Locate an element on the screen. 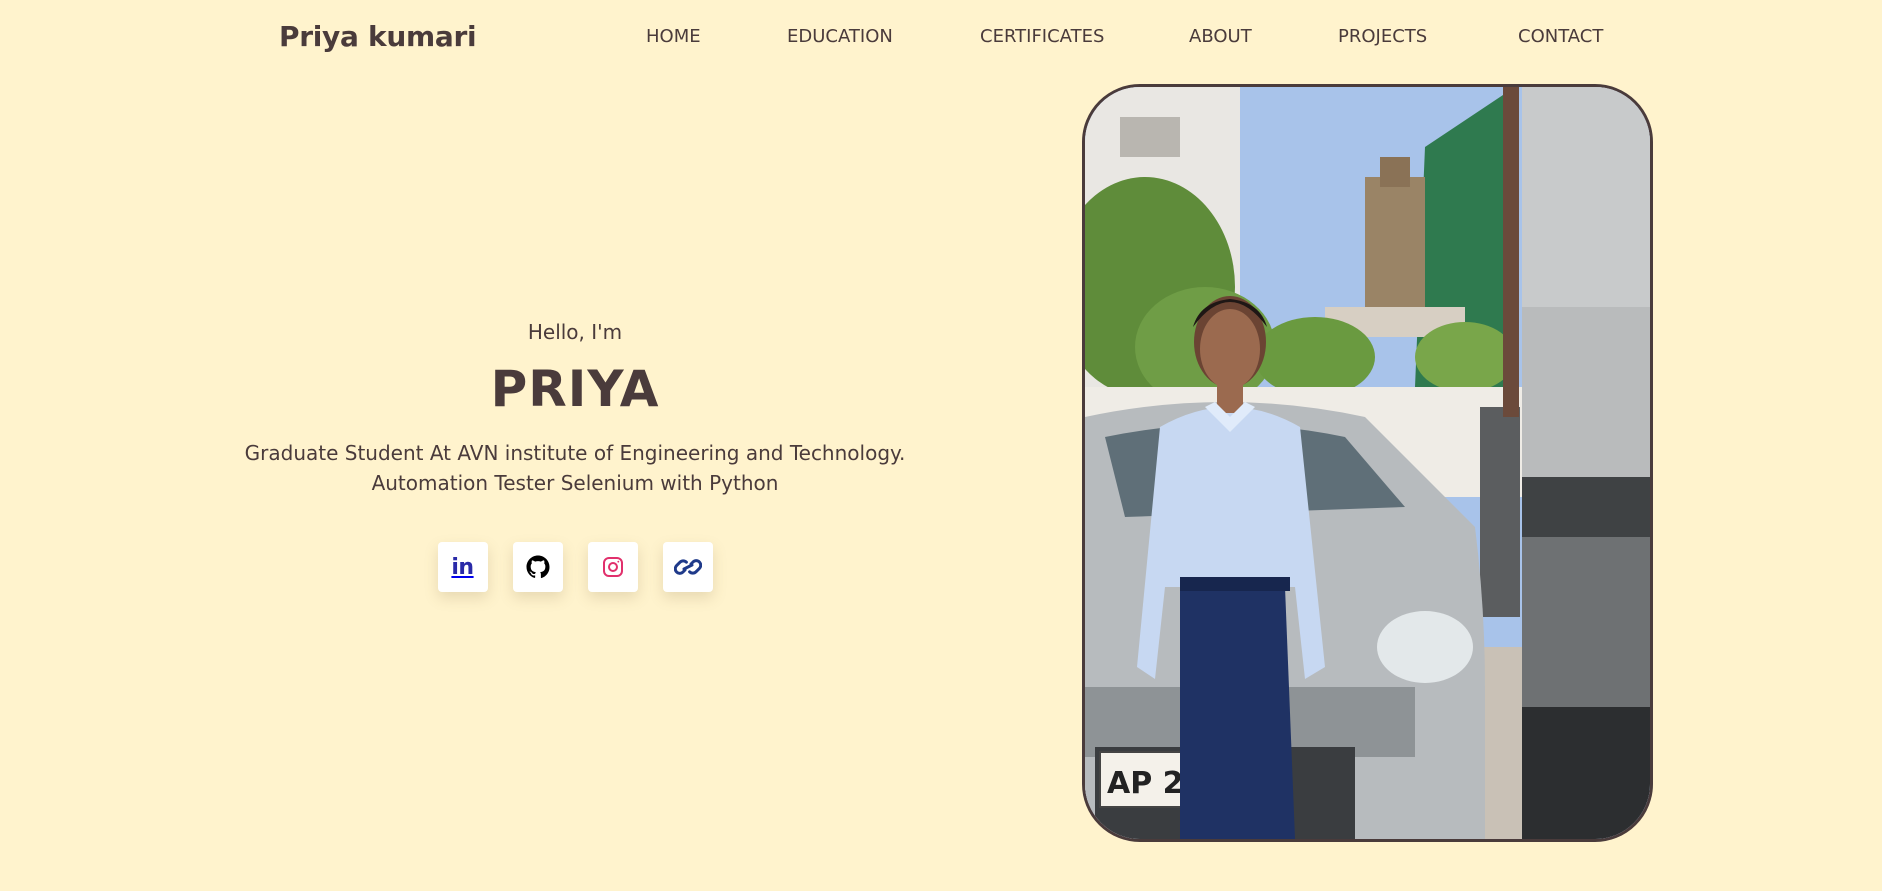 Image resolution: width=1882 pixels, height=891 pixels. link-icon is located at coordinates (687, 567).